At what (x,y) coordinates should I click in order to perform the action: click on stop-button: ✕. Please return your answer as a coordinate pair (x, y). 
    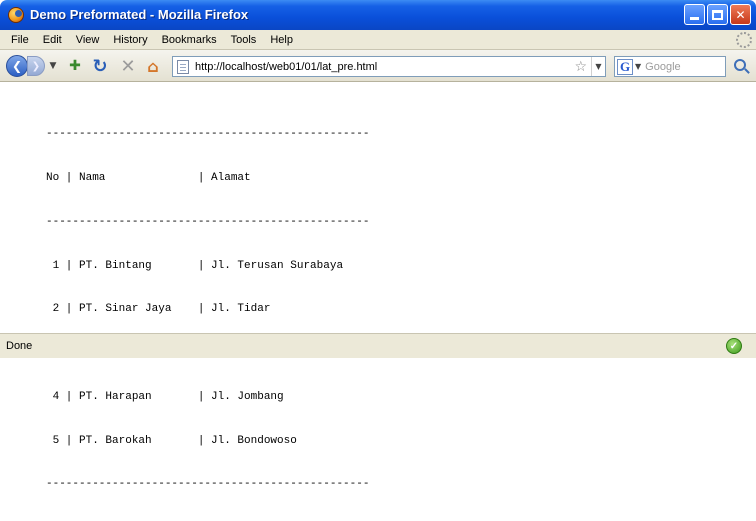
    Looking at the image, I should click on (128, 66).